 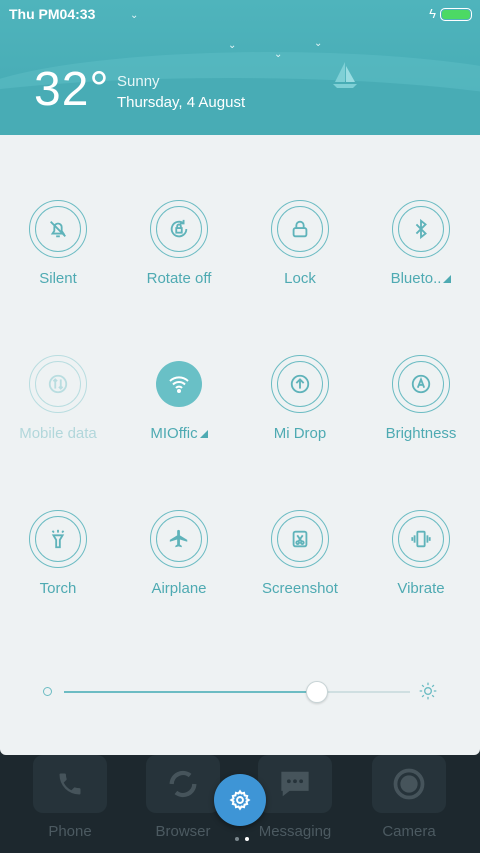 I want to click on toggle-lock: Lock, so click(x=300, y=250).